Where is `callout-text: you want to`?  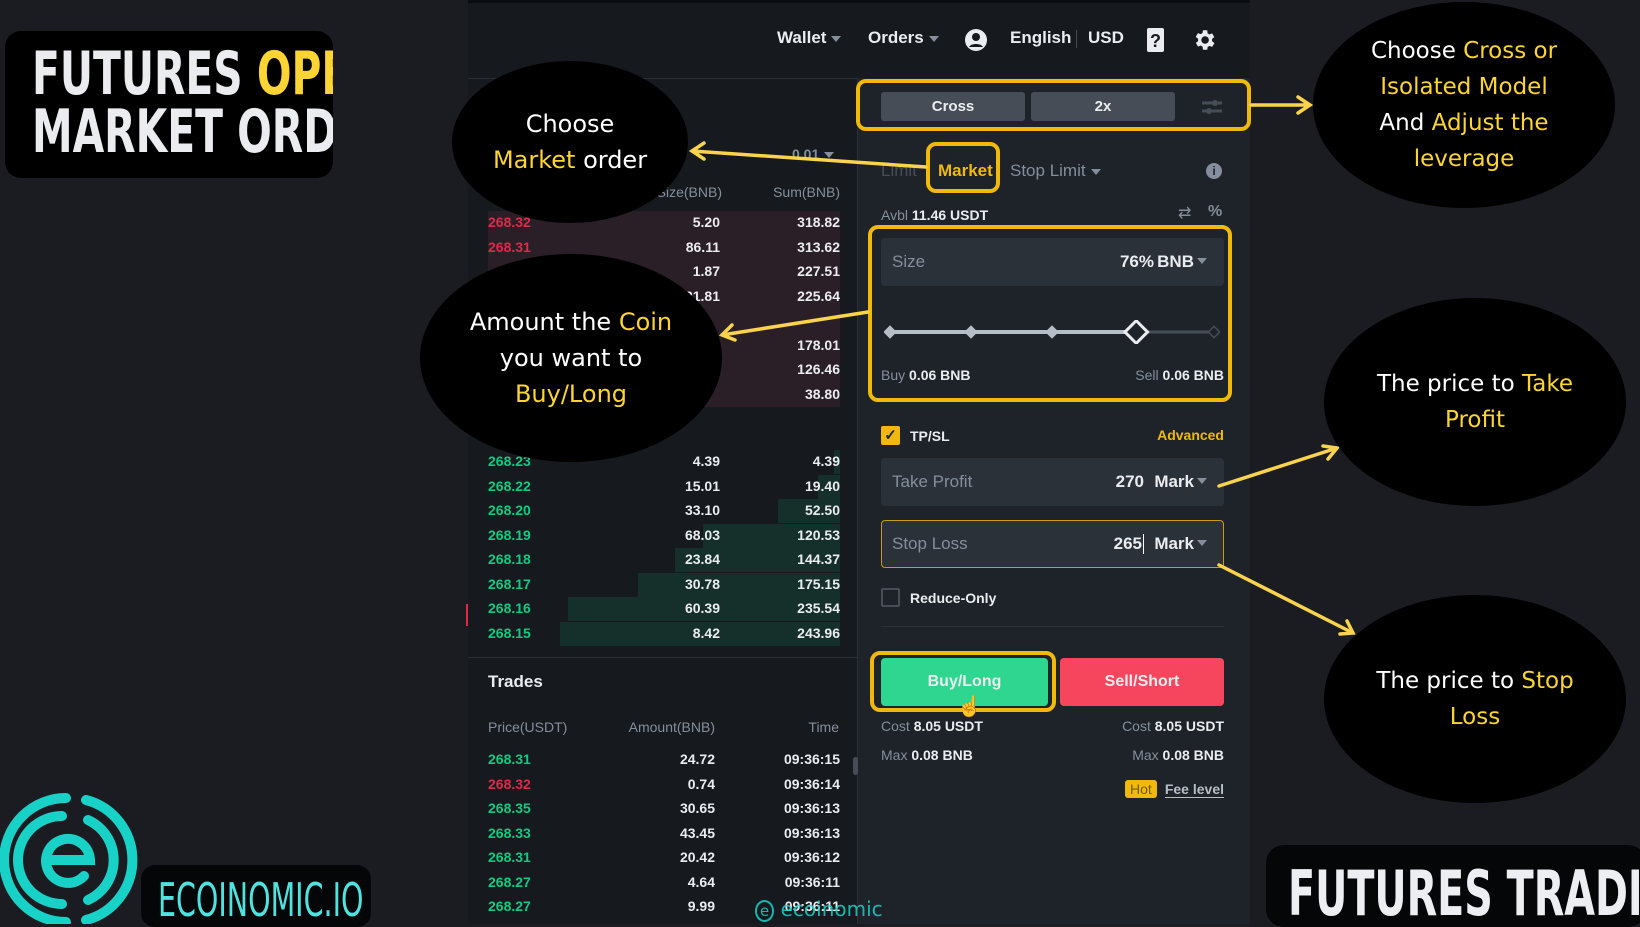
callout-text: you want to is located at coordinates (571, 358).